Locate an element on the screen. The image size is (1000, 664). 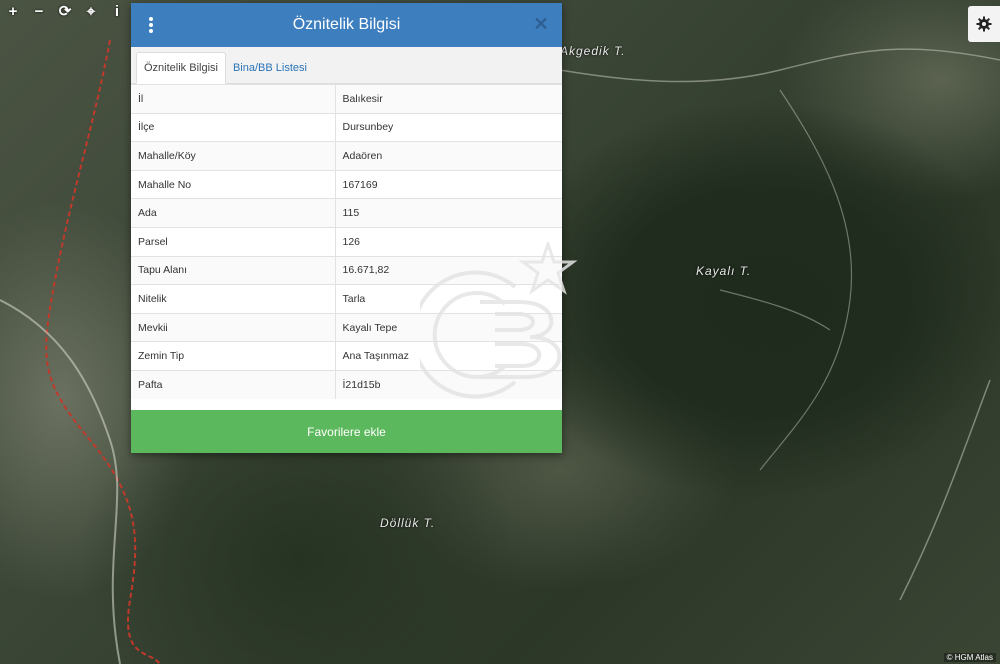
attribute-key: Zemin Tip is located at coordinates (233, 356).